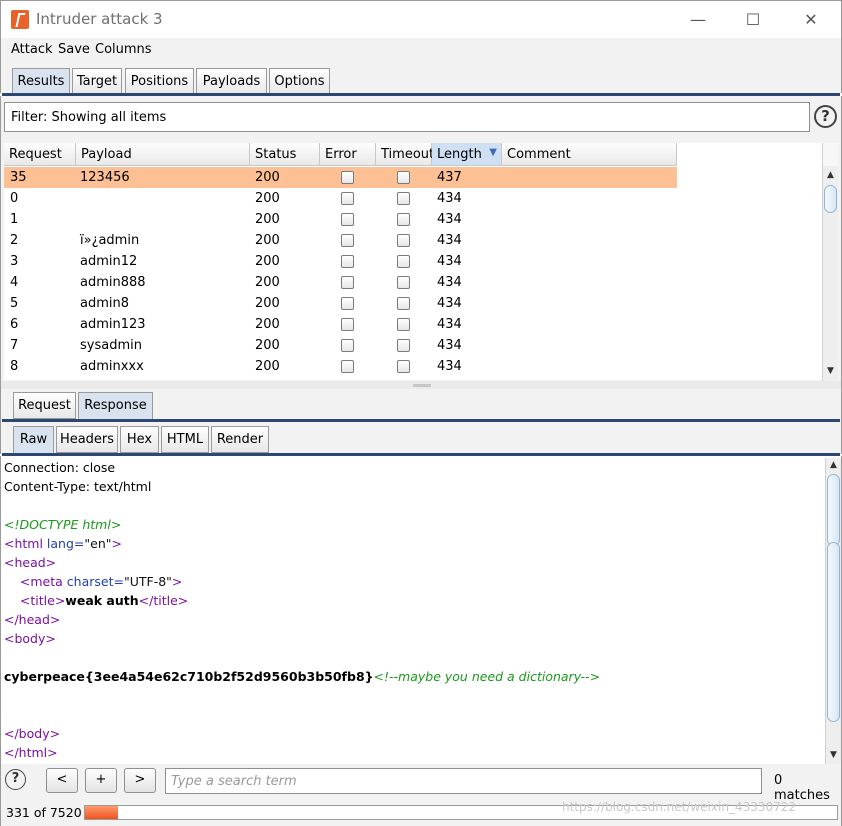 This screenshot has width=842, height=826. Describe the element at coordinates (32, 733) in the screenshot. I see `body-tag-close: </body>` at that location.